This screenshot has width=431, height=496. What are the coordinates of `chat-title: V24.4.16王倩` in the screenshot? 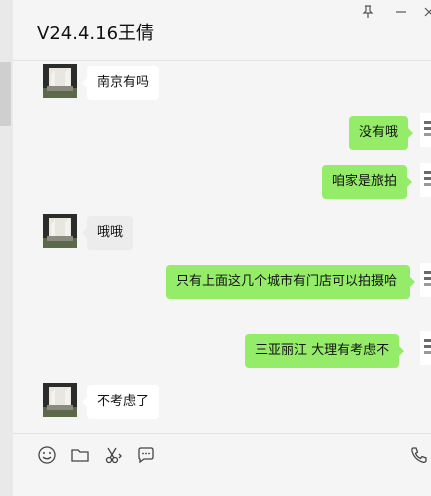 It's located at (96, 33).